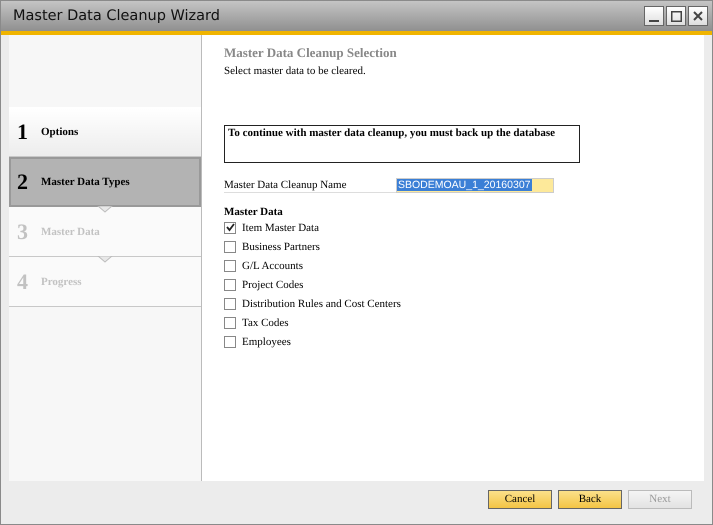 This screenshot has width=713, height=525. I want to click on step-number: 3, so click(23, 231).